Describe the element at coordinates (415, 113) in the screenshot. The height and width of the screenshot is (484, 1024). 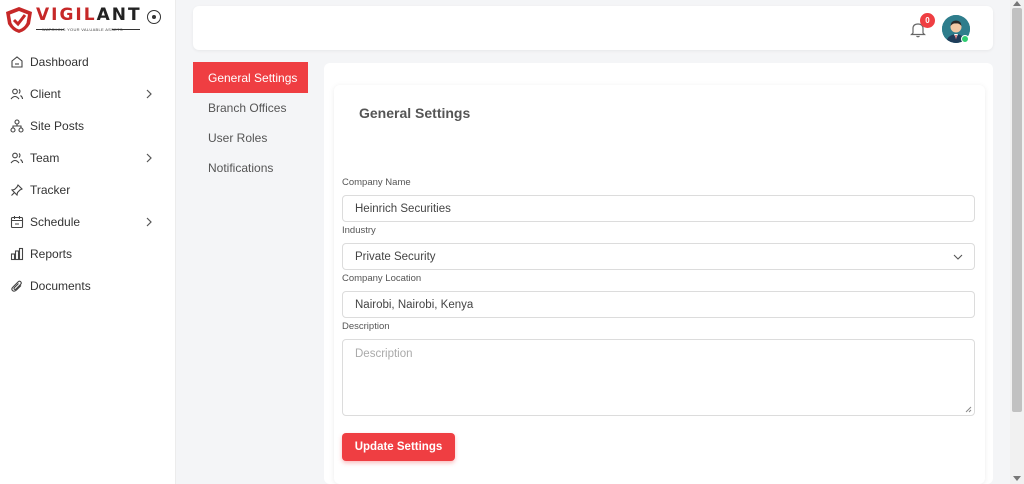
I see `card-title: General Settings` at that location.